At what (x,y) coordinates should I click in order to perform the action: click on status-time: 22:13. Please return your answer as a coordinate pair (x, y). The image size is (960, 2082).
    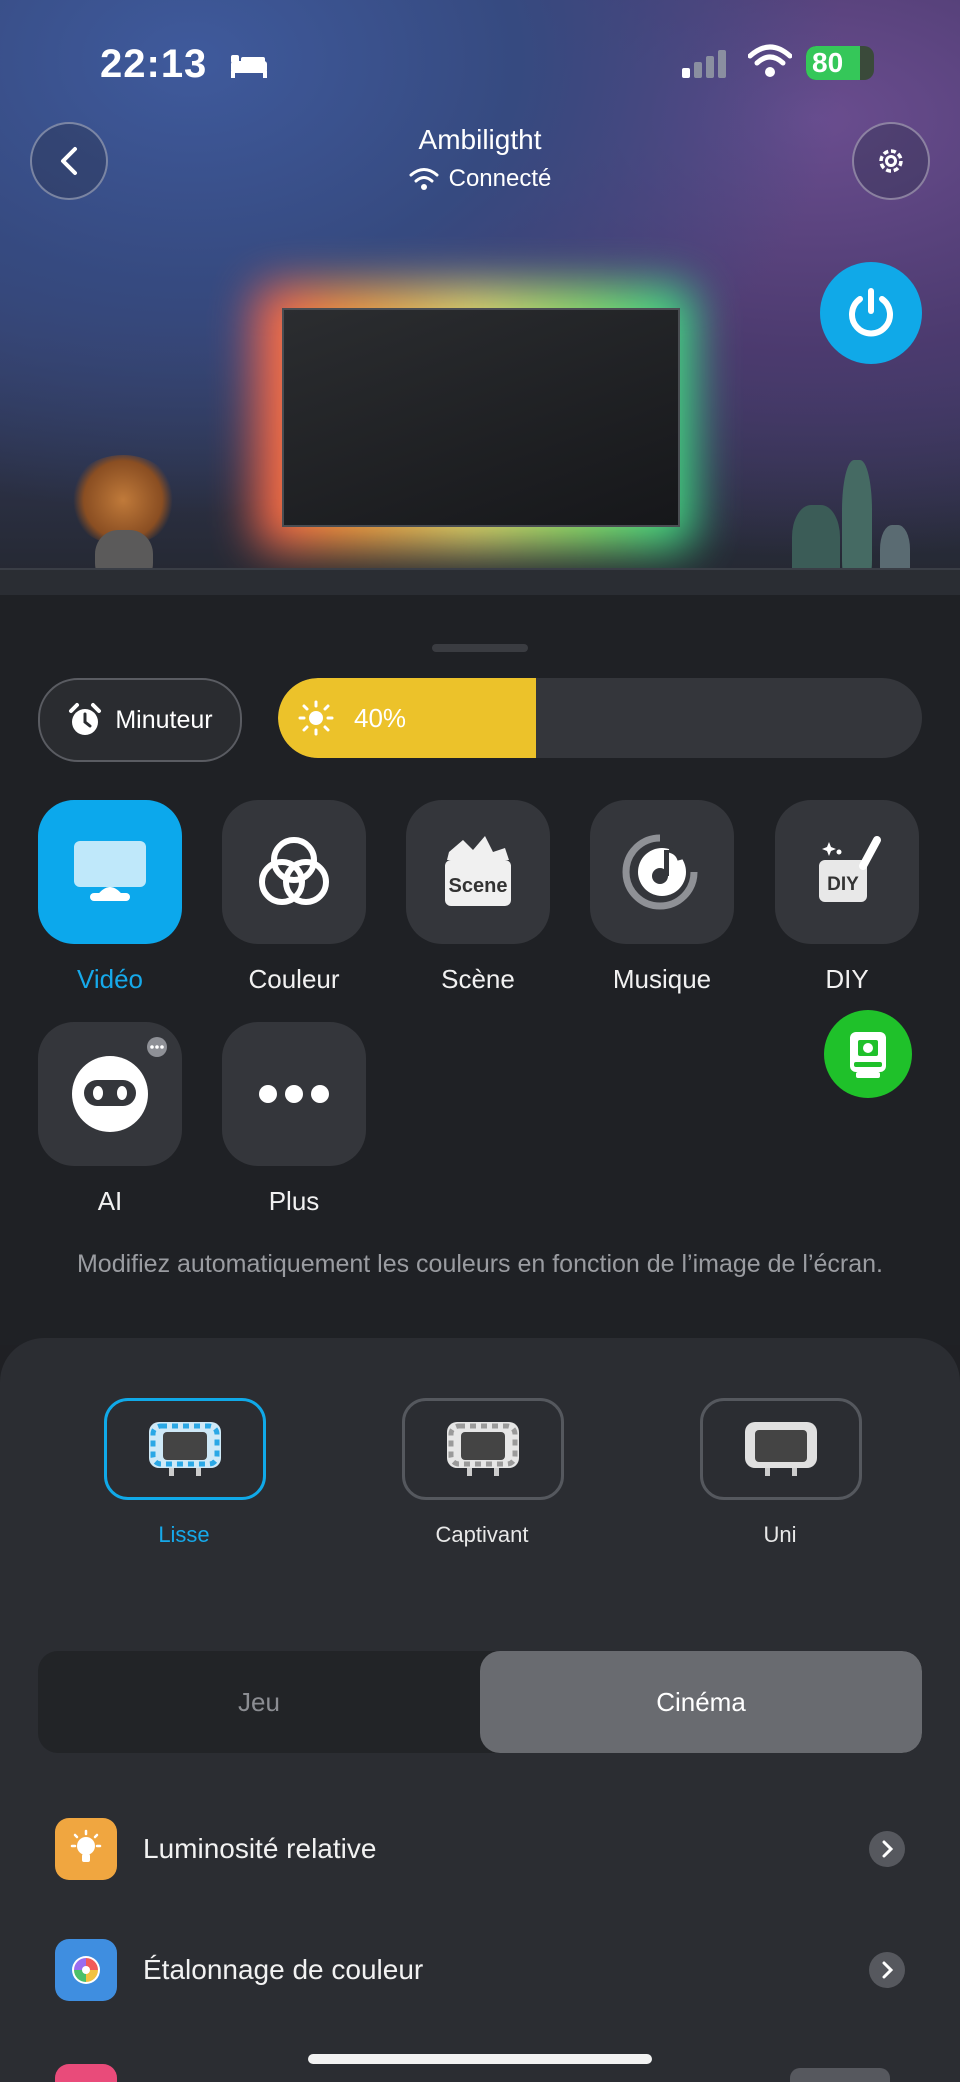
    Looking at the image, I should click on (184, 65).